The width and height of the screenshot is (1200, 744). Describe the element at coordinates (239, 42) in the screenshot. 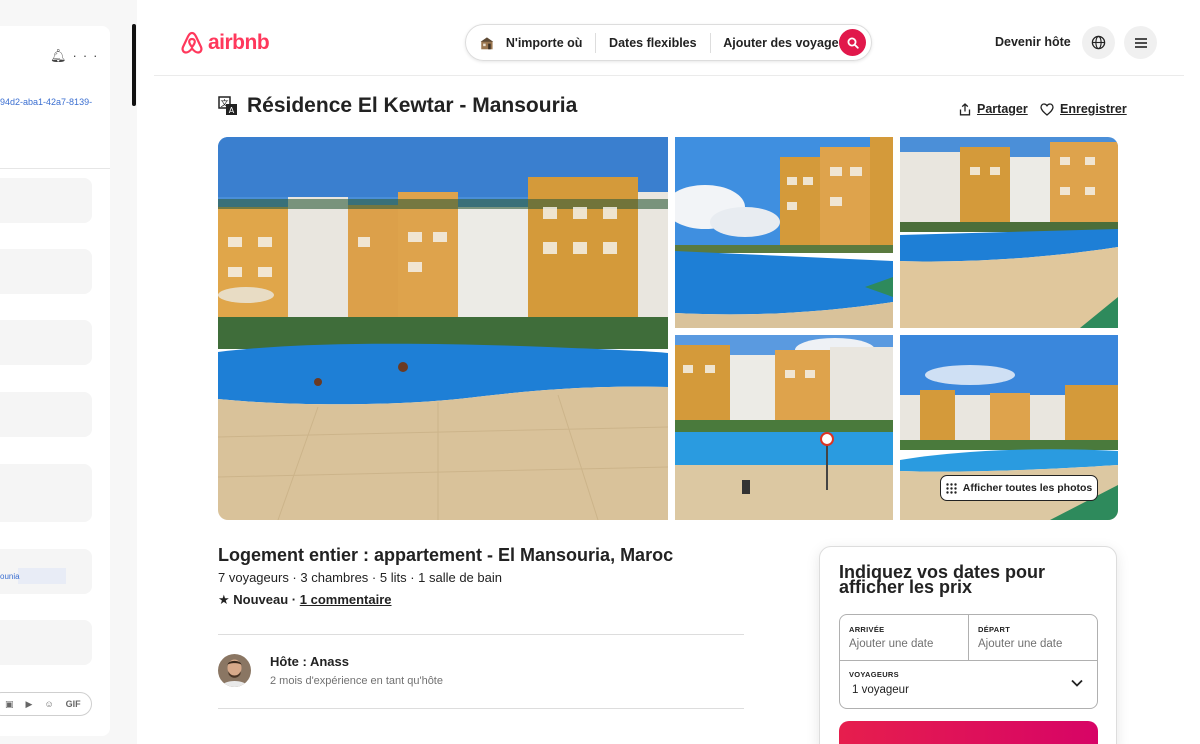

I see `logo-text: airbnb` at that location.